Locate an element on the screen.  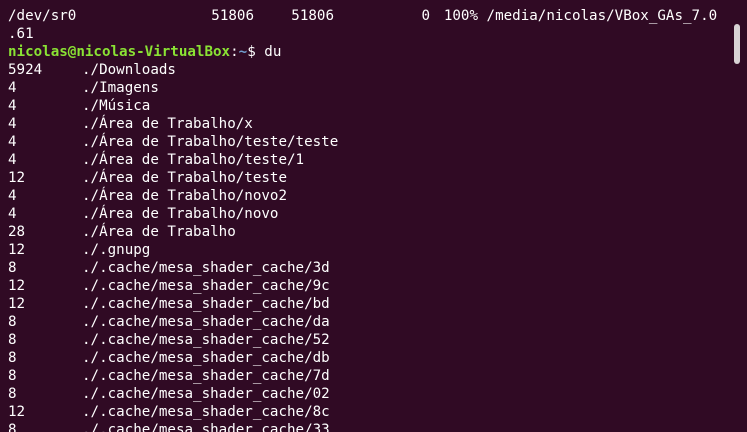
du-row: 12 ./Área de Trabalho/teste is located at coordinates (368, 178).